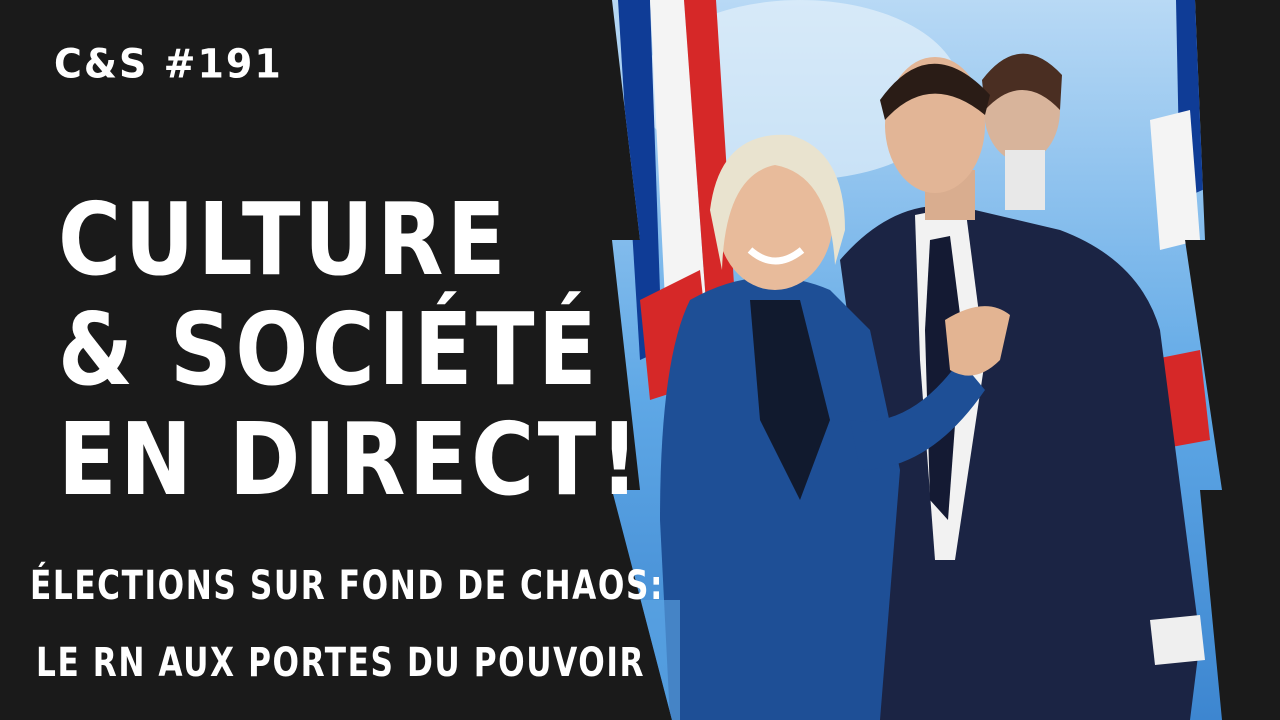  What do you see at coordinates (347, 586) in the screenshot?
I see `subtitle-line-1: ÉLECTIONS SUR FOND DE CHAOS:` at bounding box center [347, 586].